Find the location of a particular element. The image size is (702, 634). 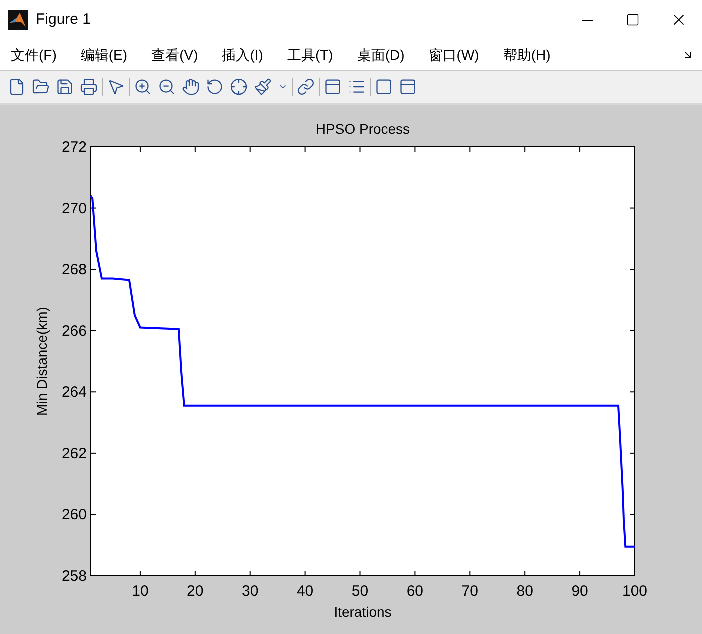

menu-item: 插入(I) is located at coordinates (242, 55).